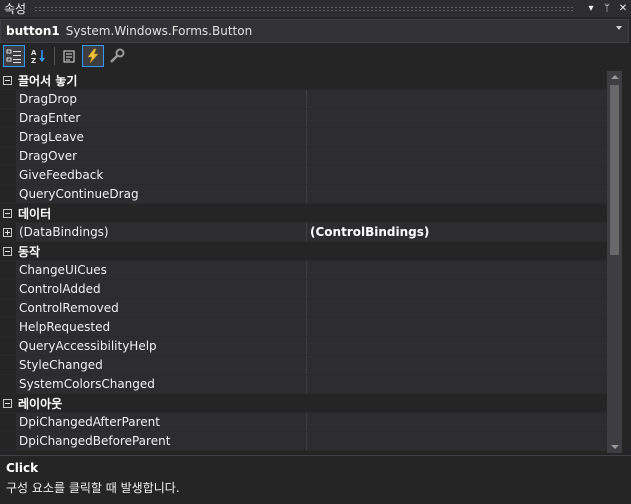  Describe the element at coordinates (34, 53) in the screenshot. I see `svg-text: A` at that location.